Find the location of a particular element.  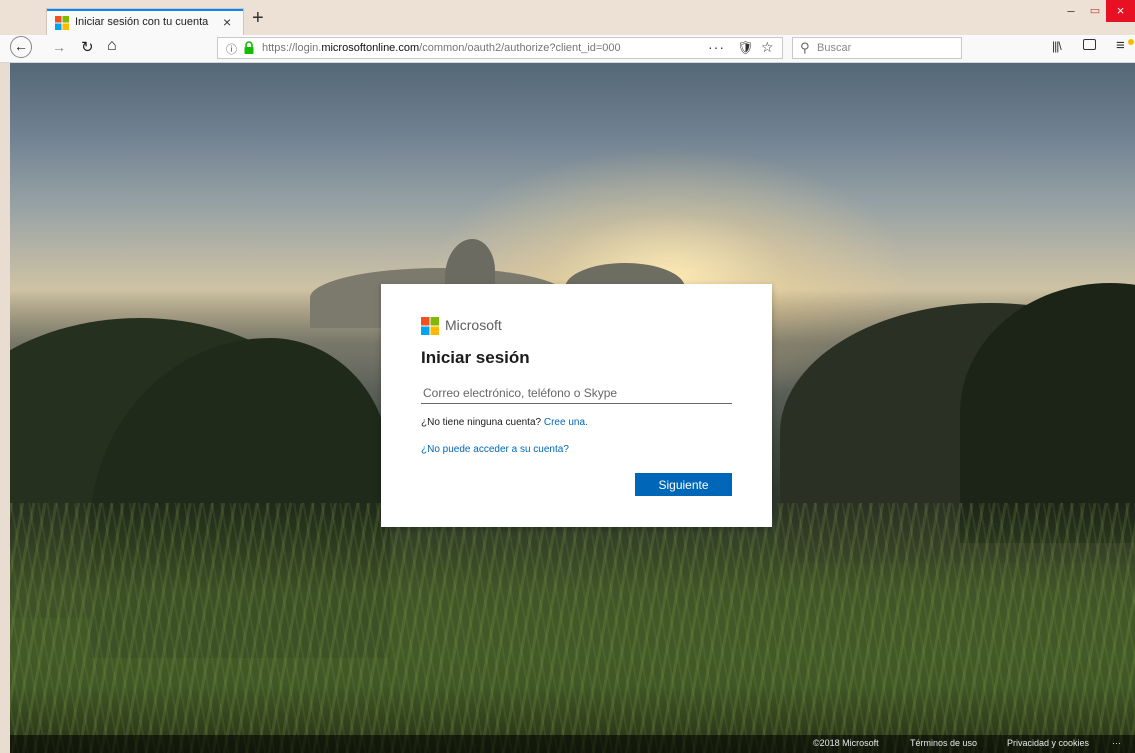

browser-tab: Iniciar sesión con tu cuenta × is located at coordinates (145, 21).